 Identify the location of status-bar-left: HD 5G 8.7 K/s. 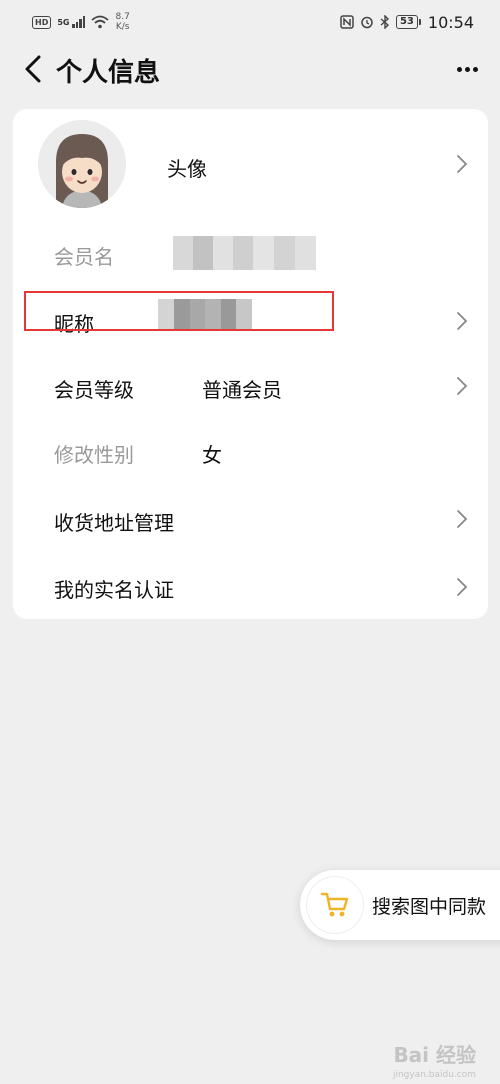
(81, 22).